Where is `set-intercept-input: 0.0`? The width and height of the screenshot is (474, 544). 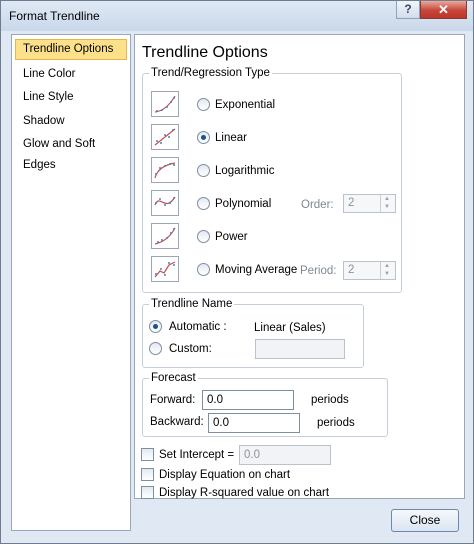 set-intercept-input: 0.0 is located at coordinates (285, 455).